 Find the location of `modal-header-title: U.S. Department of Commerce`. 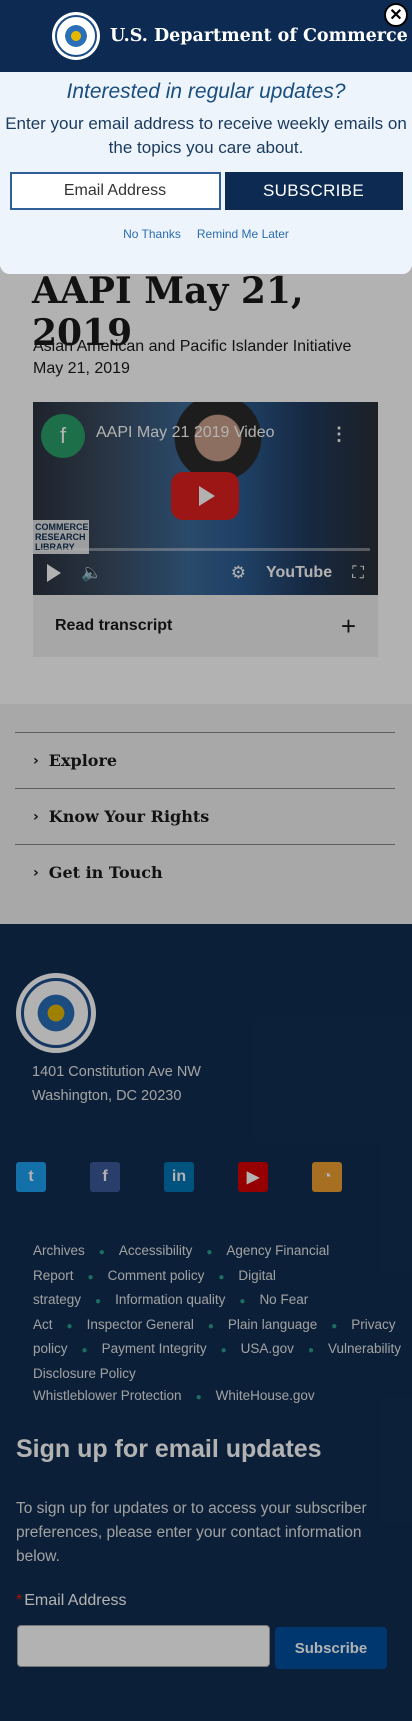

modal-header-title: U.S. Department of Commerce is located at coordinates (259, 36).